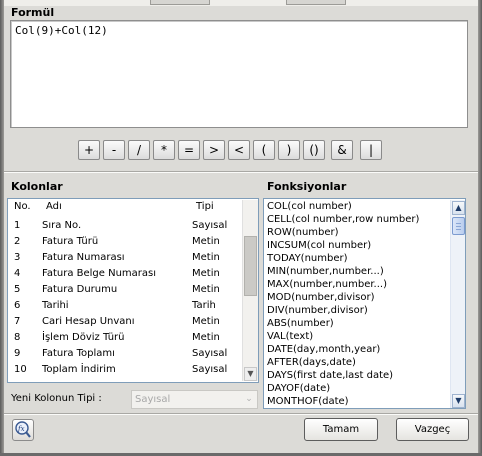 The height and width of the screenshot is (456, 482). I want to click on columns-scrollbar: ▼, so click(250, 290).